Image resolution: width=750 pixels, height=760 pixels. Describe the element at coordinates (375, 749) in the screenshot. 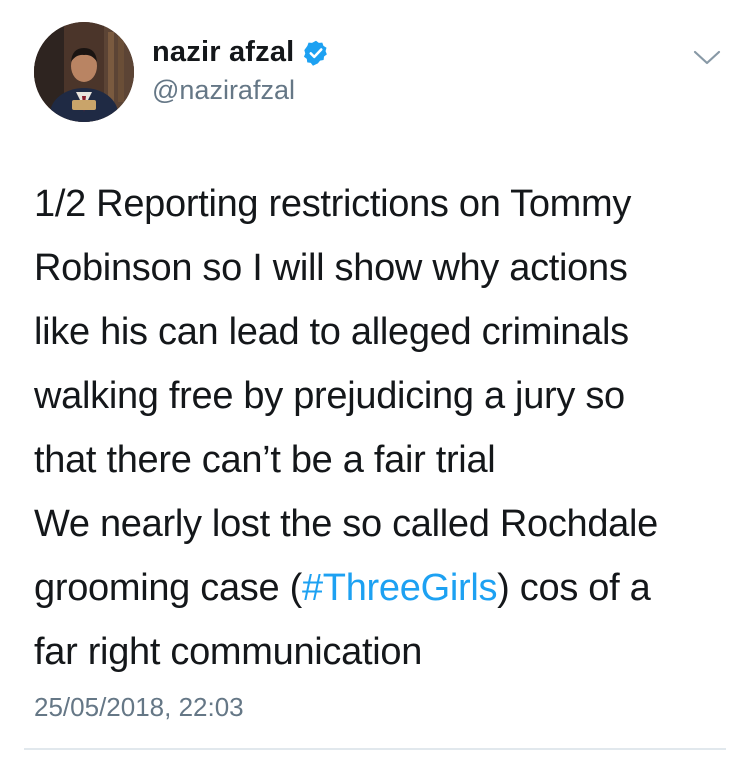

I see `divider` at that location.